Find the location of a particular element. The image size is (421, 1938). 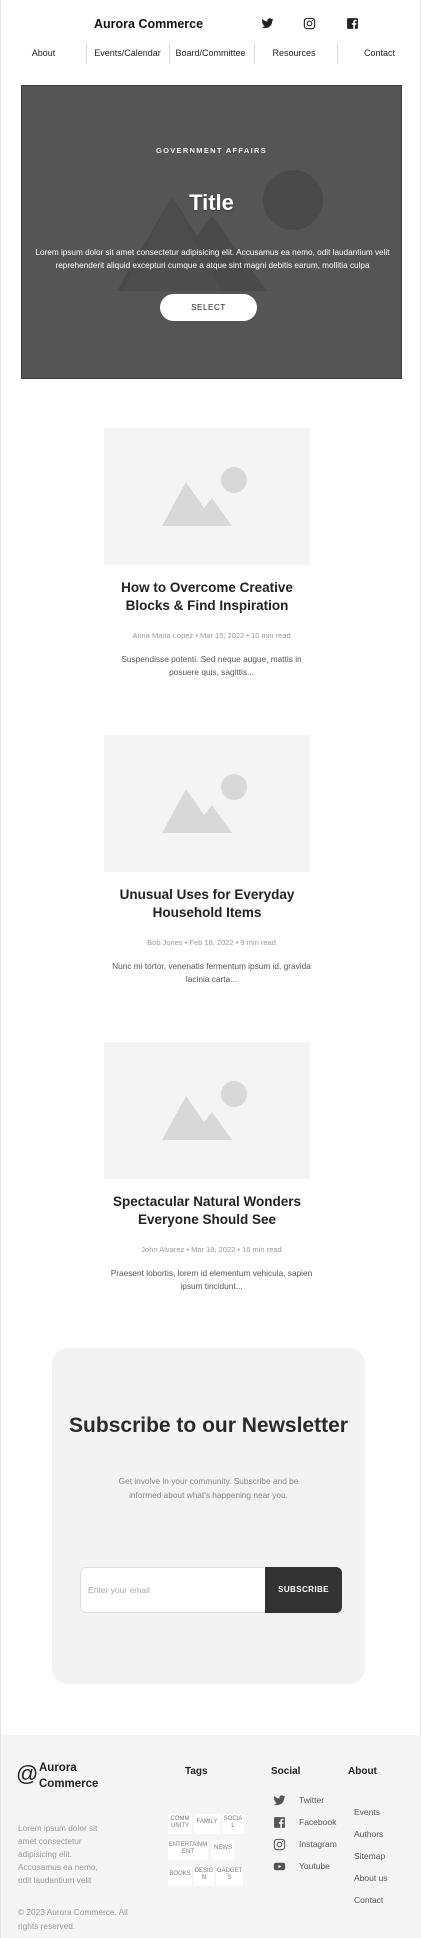

post-author: Anna Maria Lopez is located at coordinates (162, 635).